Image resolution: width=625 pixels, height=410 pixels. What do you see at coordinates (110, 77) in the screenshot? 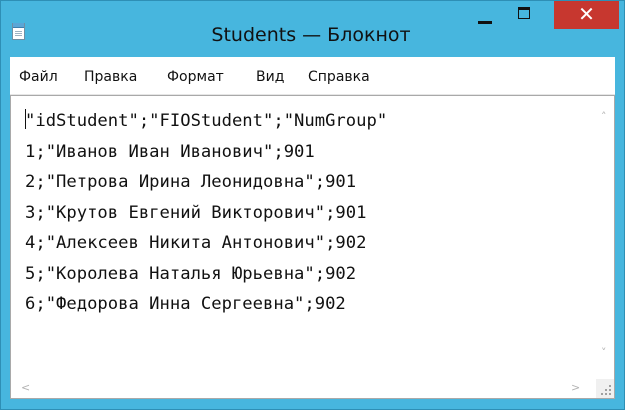
I see `menu-edit: Правка` at bounding box center [110, 77].